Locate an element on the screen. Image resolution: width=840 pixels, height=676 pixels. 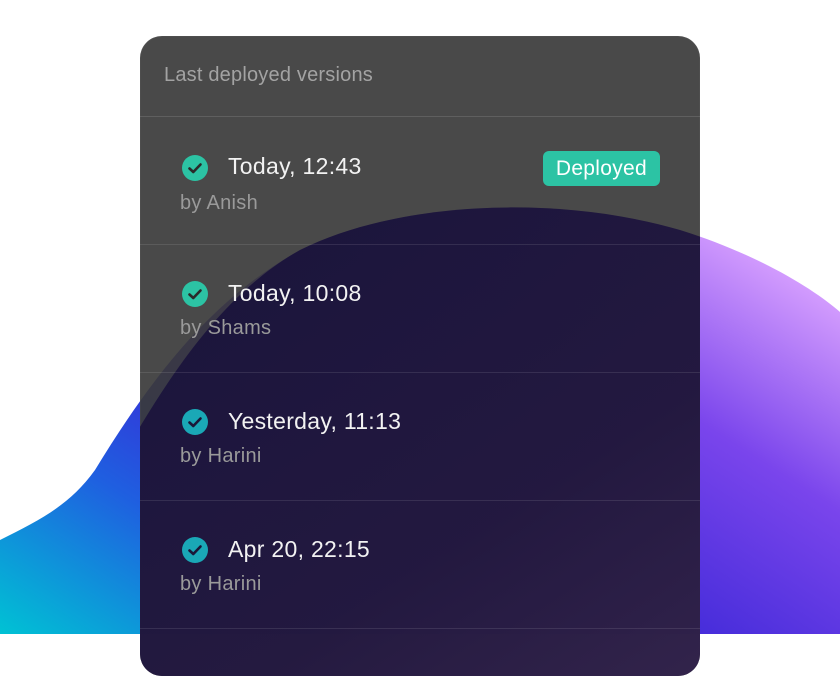
deployment-row: Today, 12:43 by Anish Deployed is located at coordinates (420, 181).